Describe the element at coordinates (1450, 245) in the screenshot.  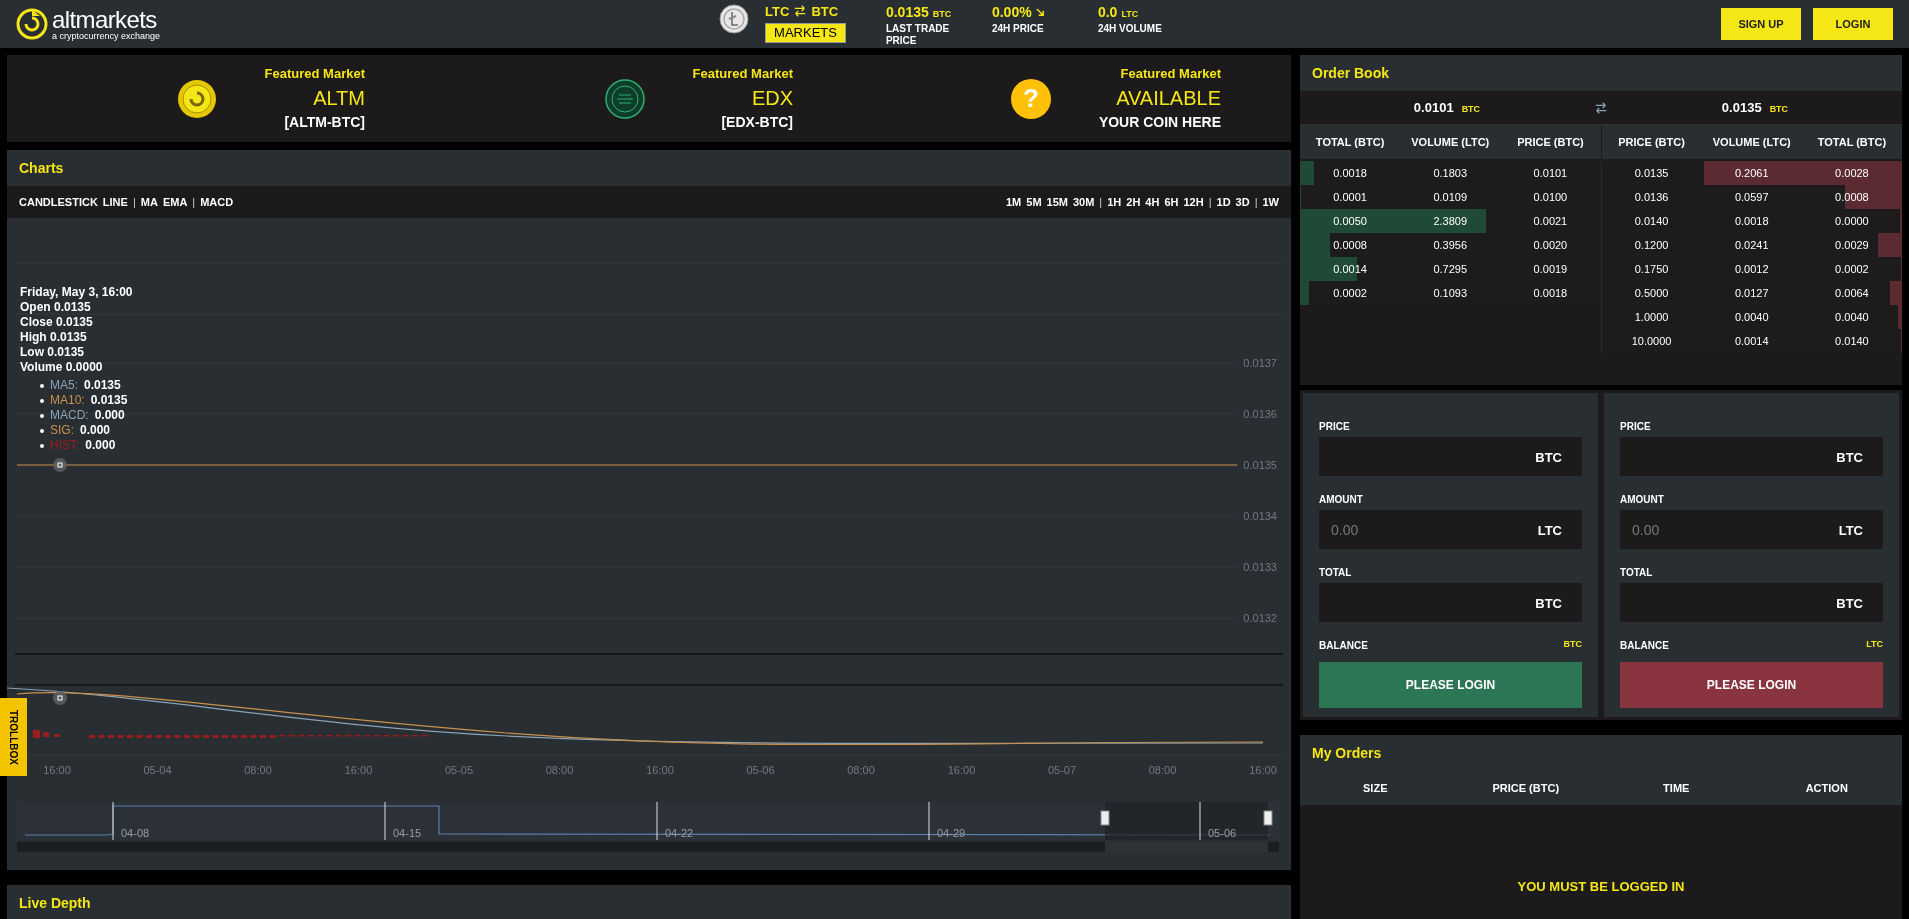
I see `order-book-cell-text: 0.3956` at that location.